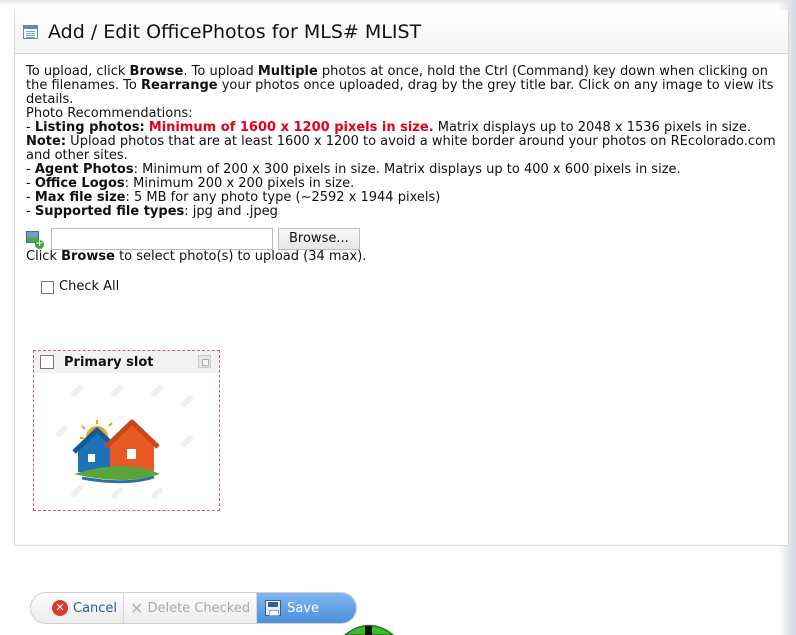 Image resolution: width=796 pixels, height=635 pixels. Describe the element at coordinates (89, 287) in the screenshot. I see `check-all-label: Check All` at that location.